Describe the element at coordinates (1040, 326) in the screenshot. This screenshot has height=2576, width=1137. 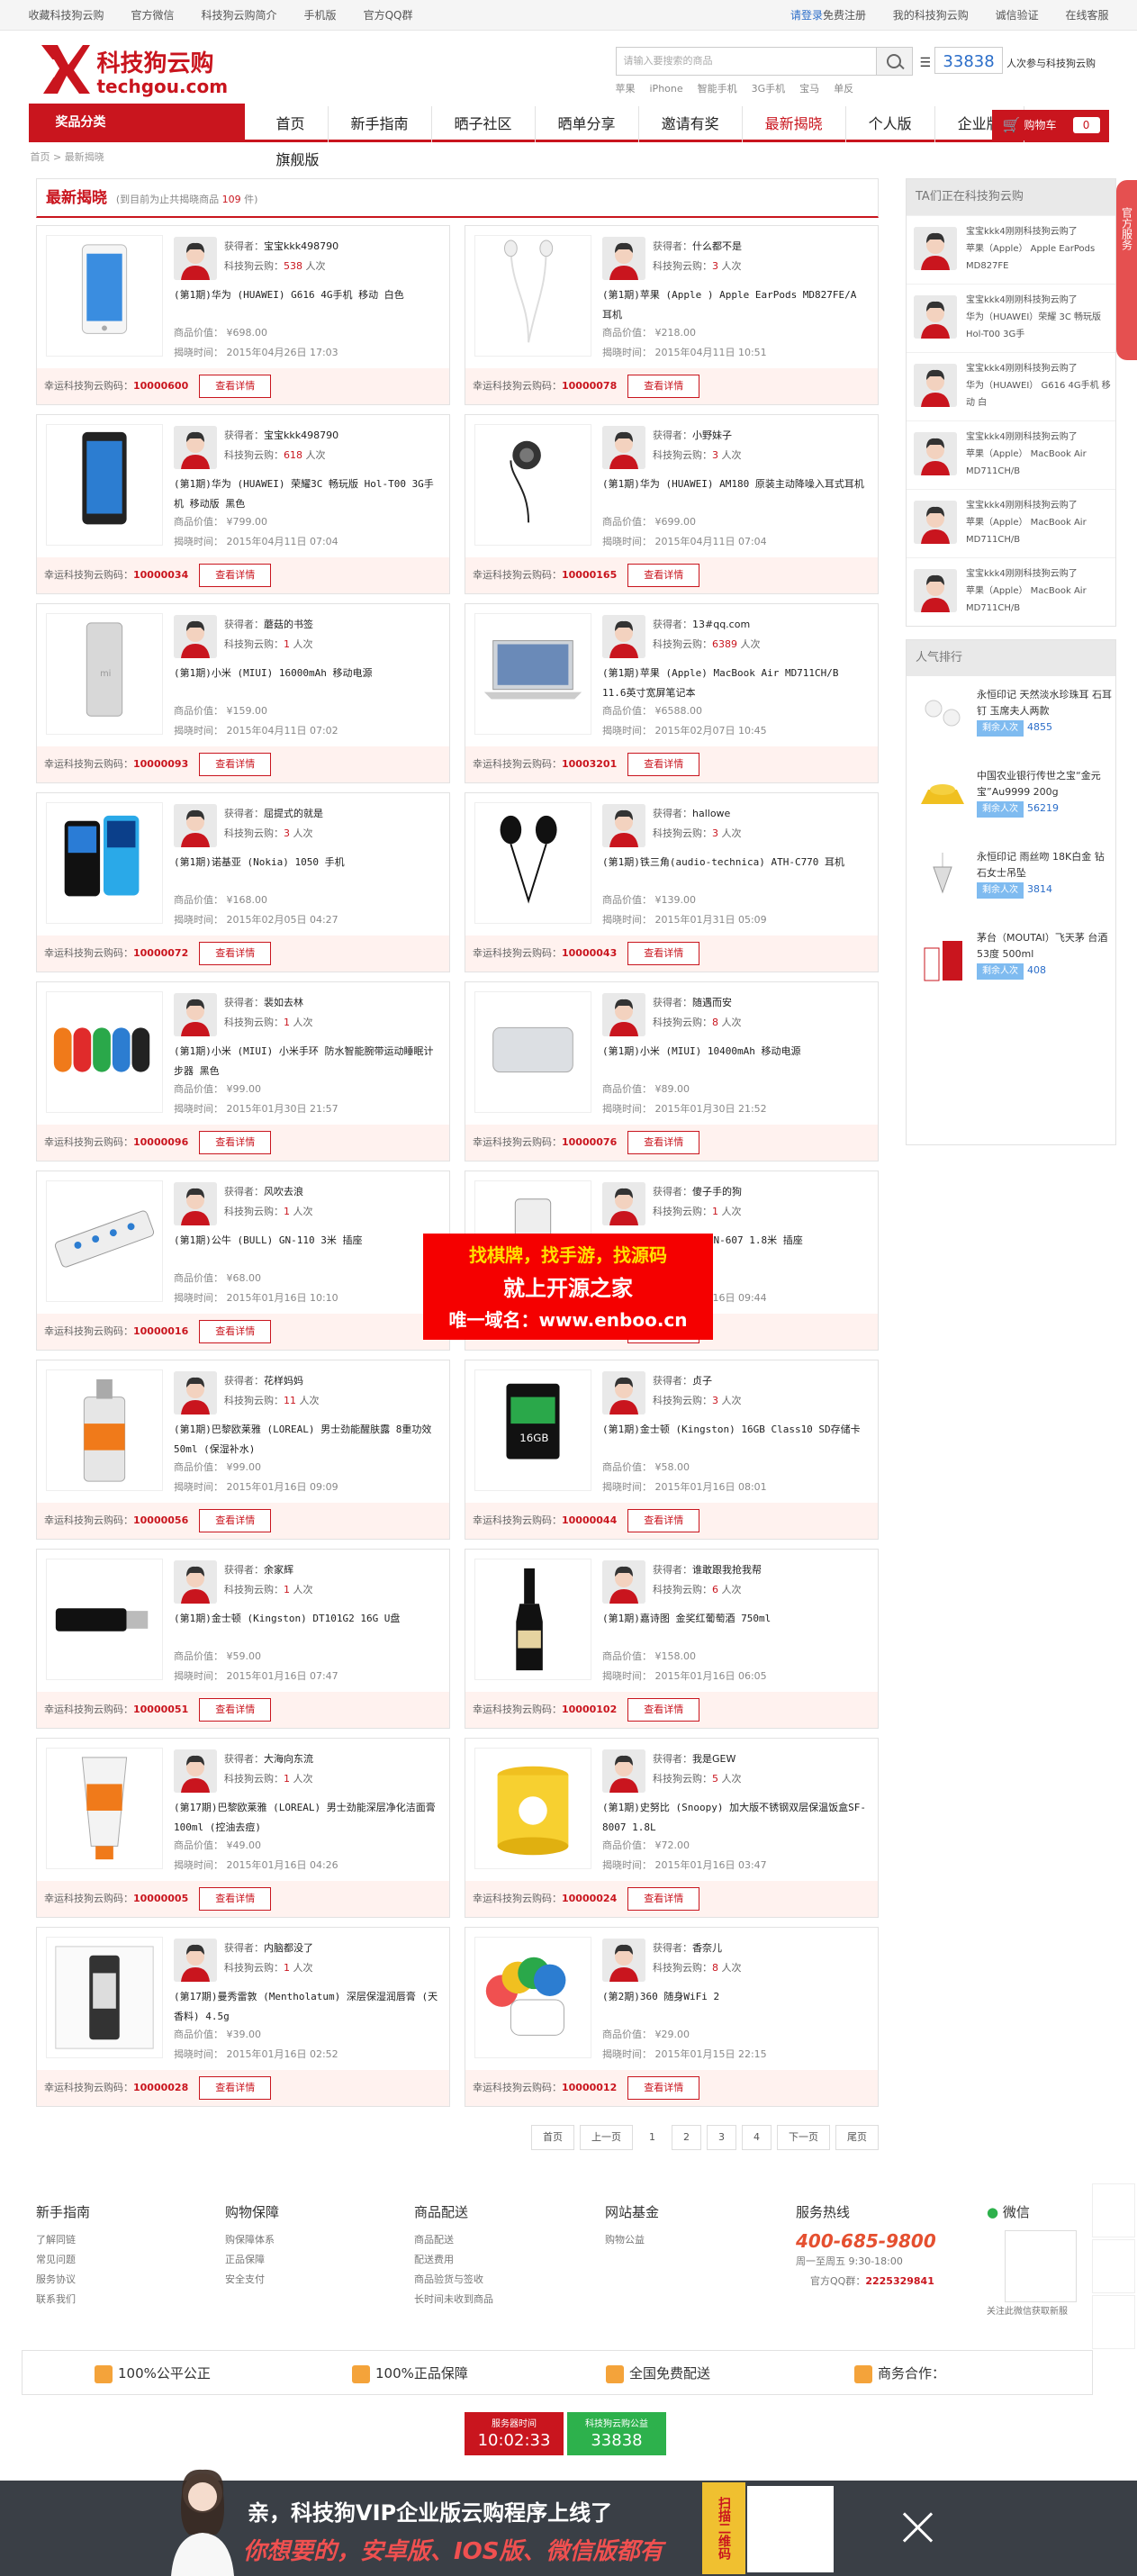
I see `bought-item: 华为（HUAWEI）荣耀 3C 畅玩版 Hol-T00 3G手` at that location.